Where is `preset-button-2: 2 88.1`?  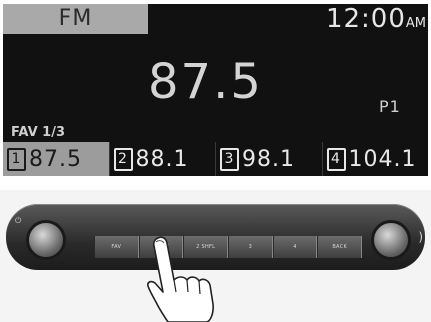 preset-button-2: 2 88.1 is located at coordinates (162, 159).